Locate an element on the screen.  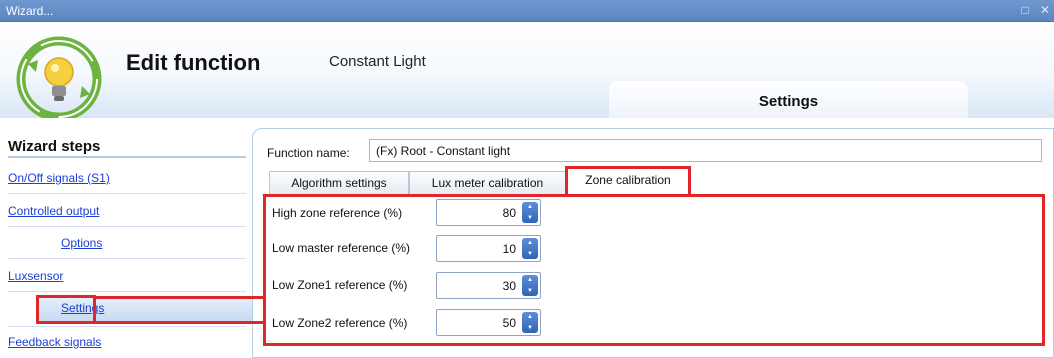
sidebar-item-feedback-signals: Feedback signals is located at coordinates (54, 346).